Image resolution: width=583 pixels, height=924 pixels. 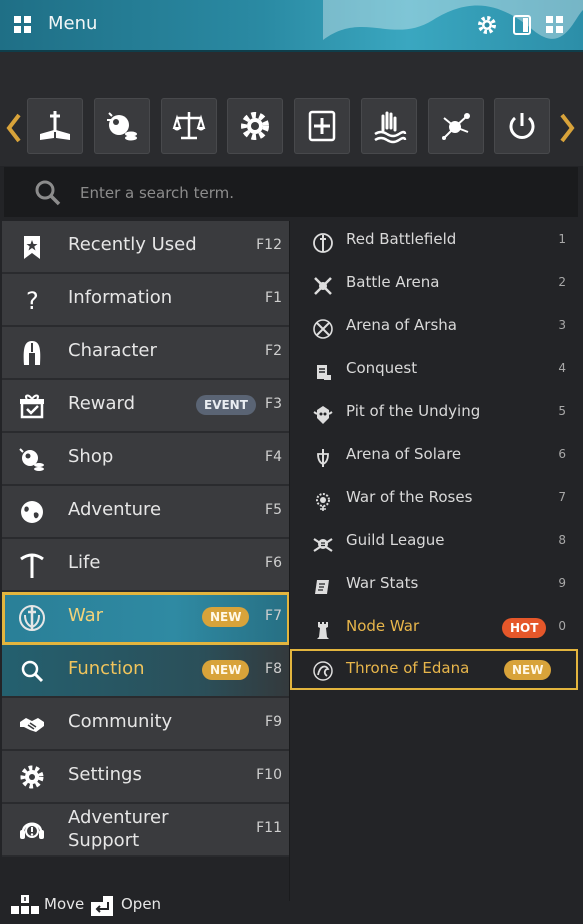 I want to click on submenu-item-guild-league: Guild League 8, so click(x=435, y=543).